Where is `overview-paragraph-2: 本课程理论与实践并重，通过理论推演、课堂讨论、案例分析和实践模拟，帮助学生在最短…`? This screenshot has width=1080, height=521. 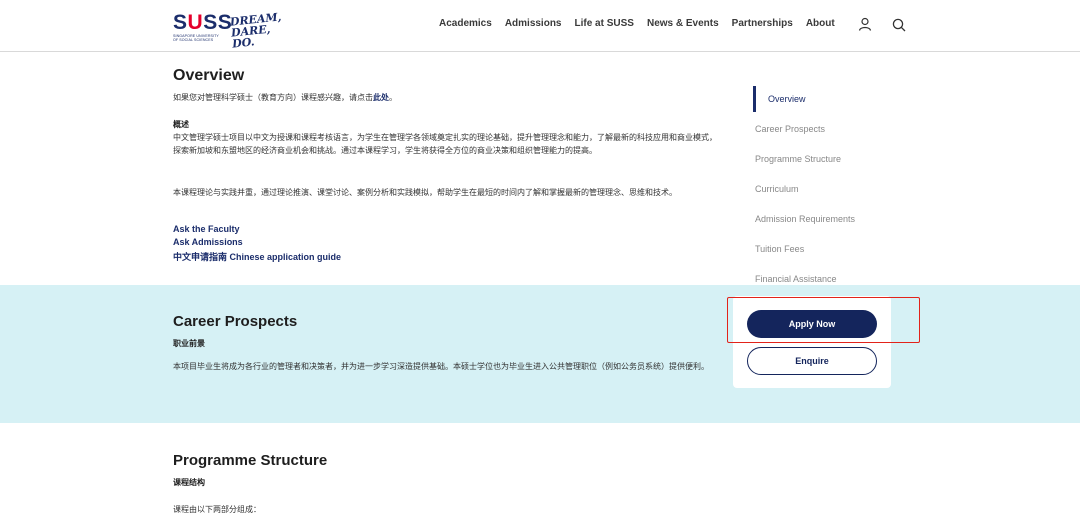
overview-paragraph-2: 本课程理论与实践并重，通过理论推演、课堂讨论、案例分析和实践模拟，帮助学生在最短… is located at coordinates (425, 192).